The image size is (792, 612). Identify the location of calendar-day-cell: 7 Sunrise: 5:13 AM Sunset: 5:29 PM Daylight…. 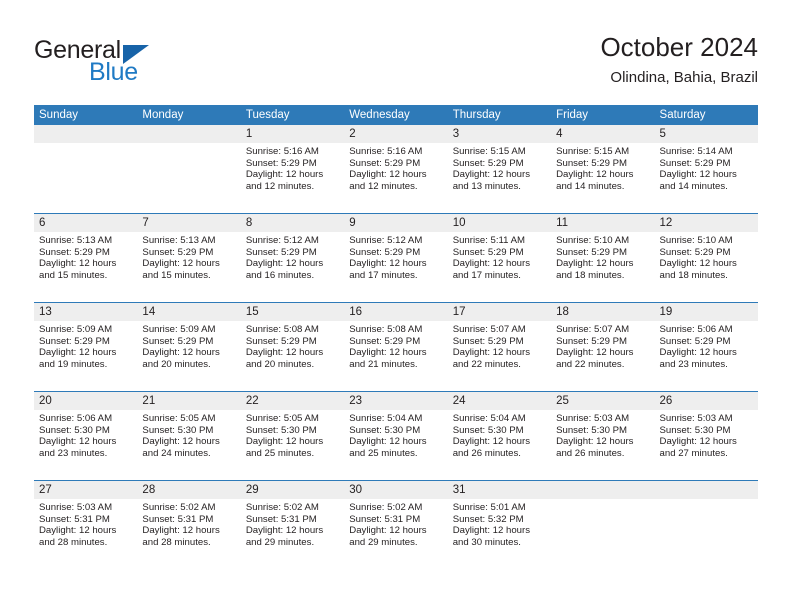
(189, 258).